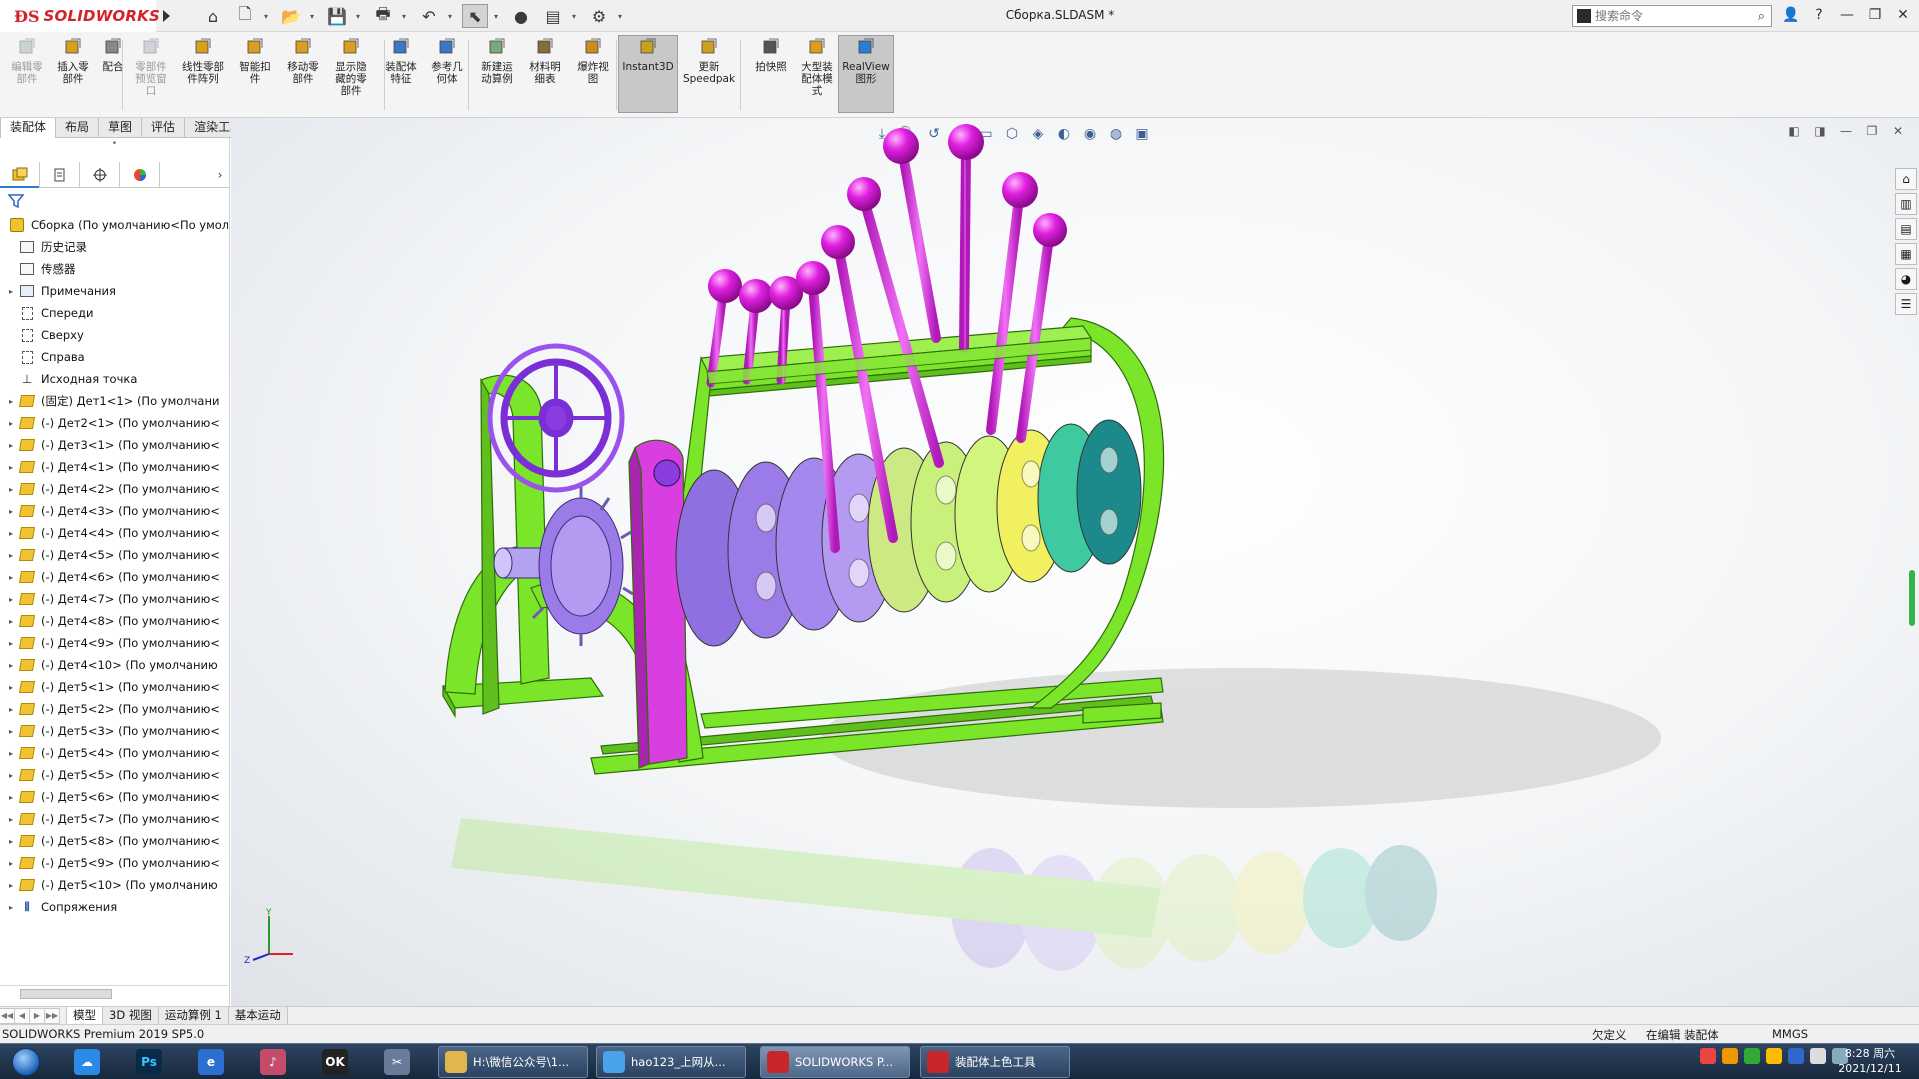  What do you see at coordinates (52, 1015) in the screenshot?
I see `last-tab-icon: ▶▶` at bounding box center [52, 1015].